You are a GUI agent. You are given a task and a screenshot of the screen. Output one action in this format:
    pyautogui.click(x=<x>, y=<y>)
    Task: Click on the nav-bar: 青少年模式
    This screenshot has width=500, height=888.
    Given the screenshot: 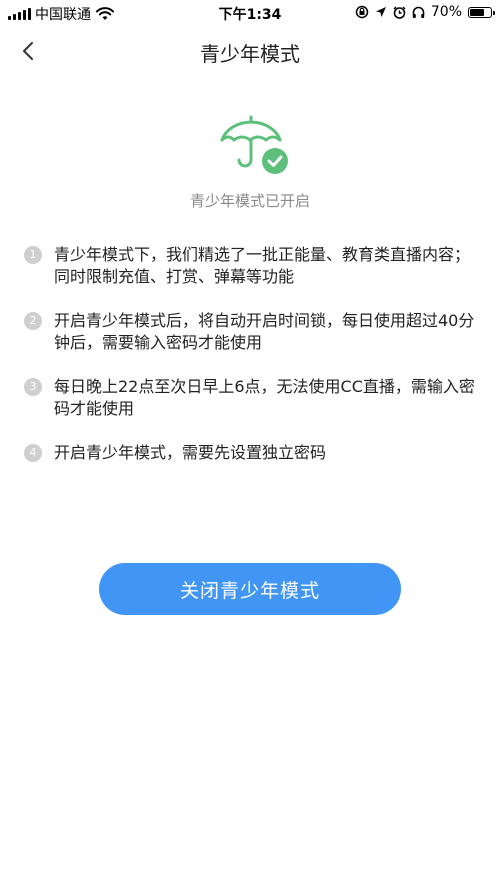 What is the action you would take?
    pyautogui.click(x=250, y=51)
    